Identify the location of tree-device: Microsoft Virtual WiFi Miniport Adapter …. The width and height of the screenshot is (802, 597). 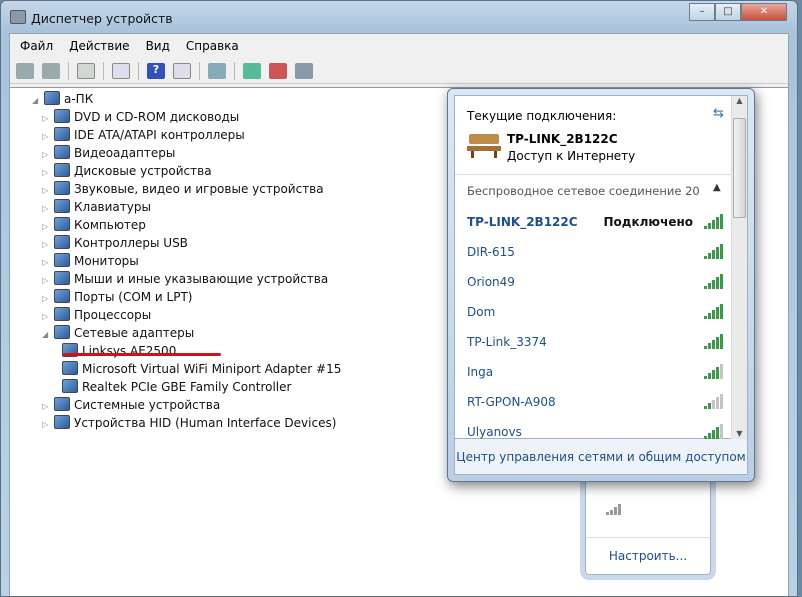
(201, 369).